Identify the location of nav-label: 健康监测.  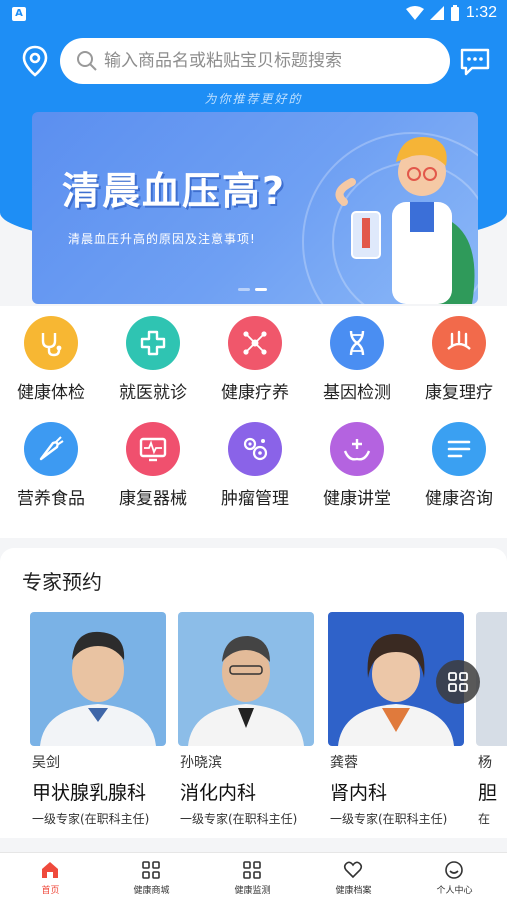
(252, 891).